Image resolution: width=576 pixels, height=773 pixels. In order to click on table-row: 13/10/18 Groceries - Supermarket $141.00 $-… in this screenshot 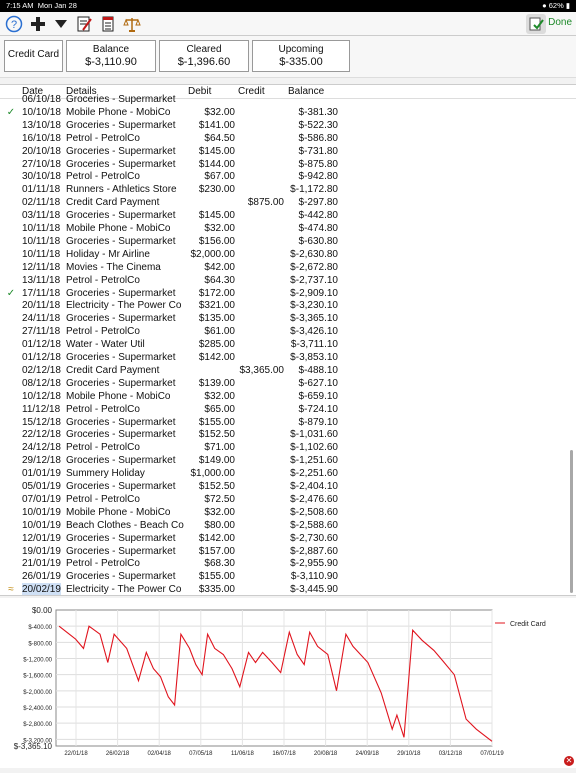, I will do `click(283, 125)`.